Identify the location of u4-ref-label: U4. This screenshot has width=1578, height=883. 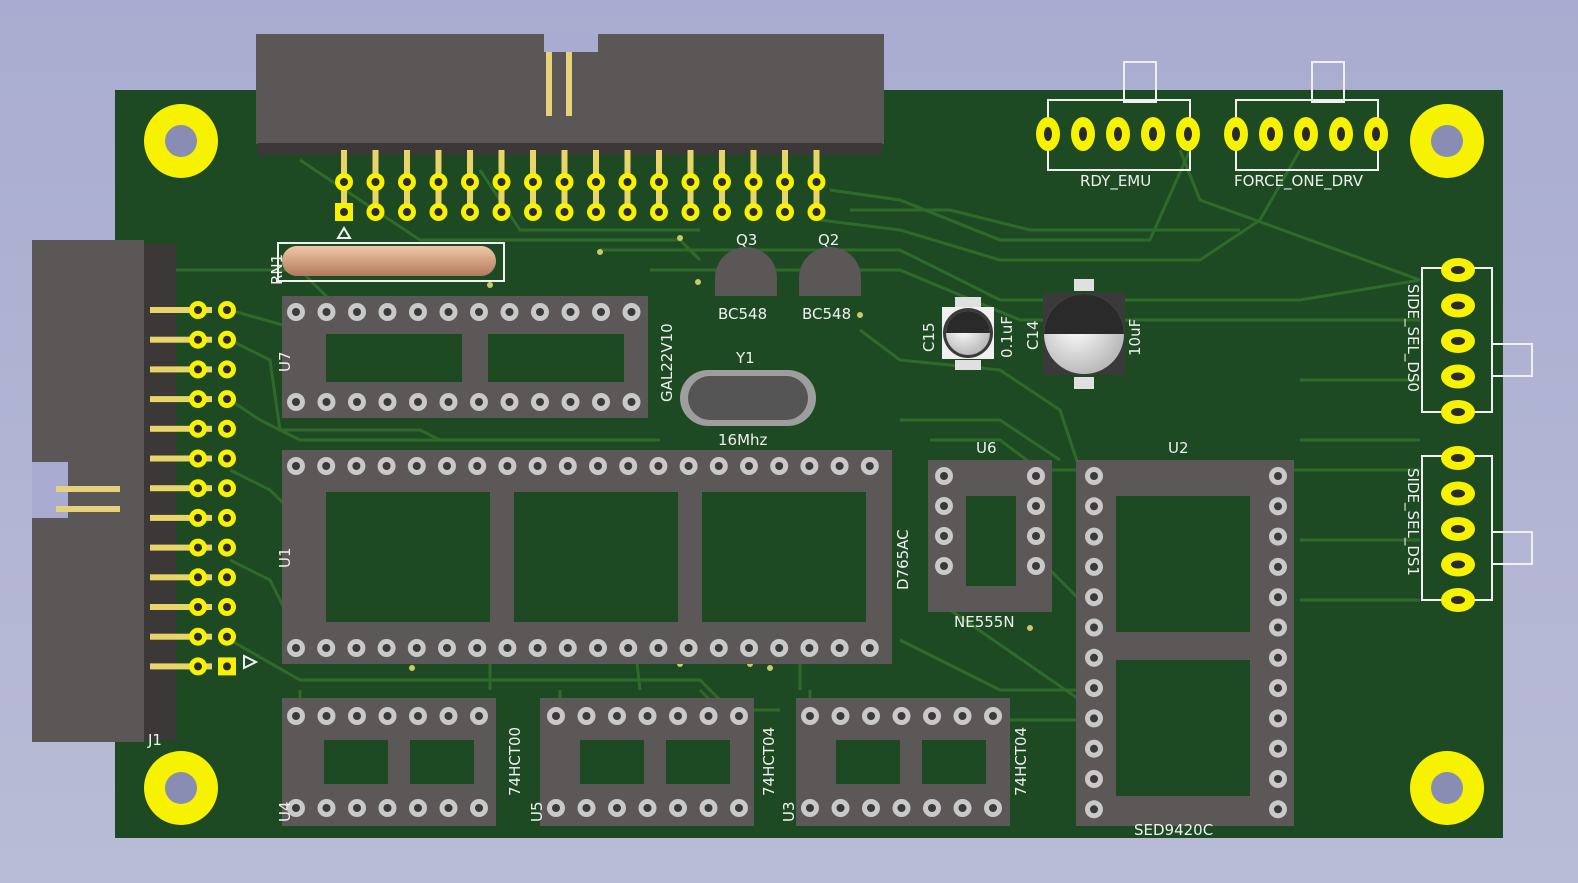
(285, 811).